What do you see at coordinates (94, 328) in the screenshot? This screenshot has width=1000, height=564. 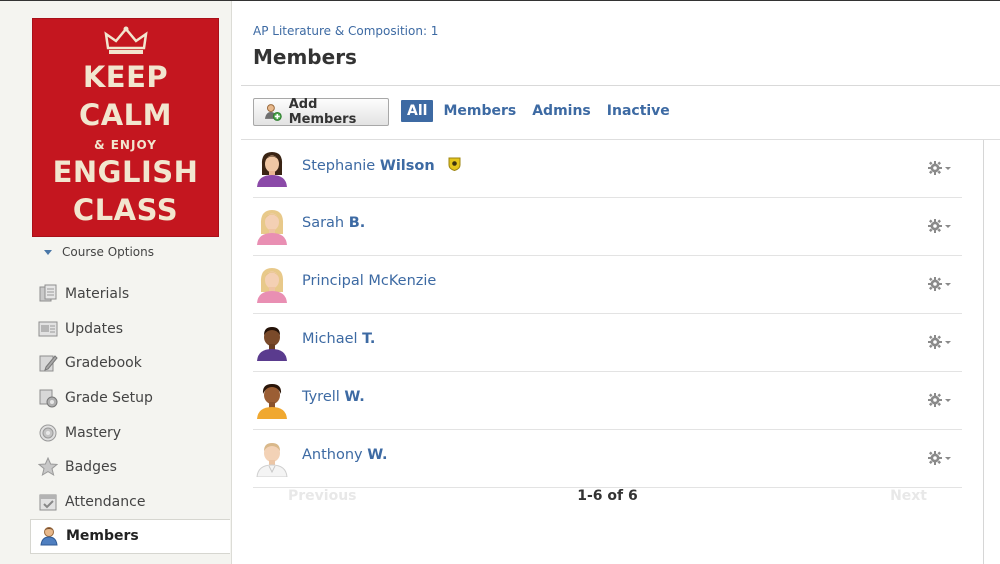 I see `sidebar-item-label: Updates` at bounding box center [94, 328].